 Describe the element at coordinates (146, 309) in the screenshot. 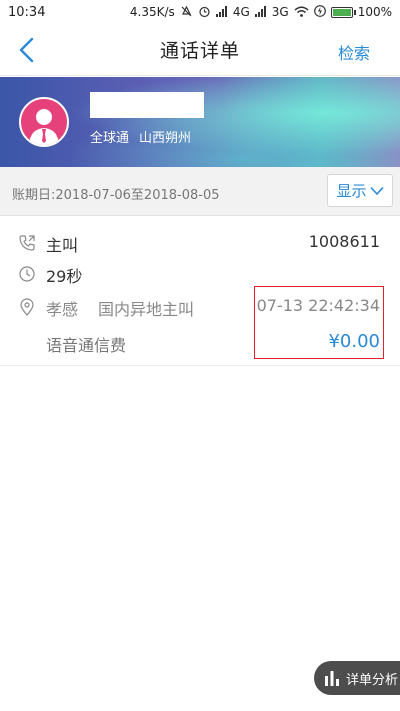

I see `call-roam-type: 国内异地主叫` at that location.